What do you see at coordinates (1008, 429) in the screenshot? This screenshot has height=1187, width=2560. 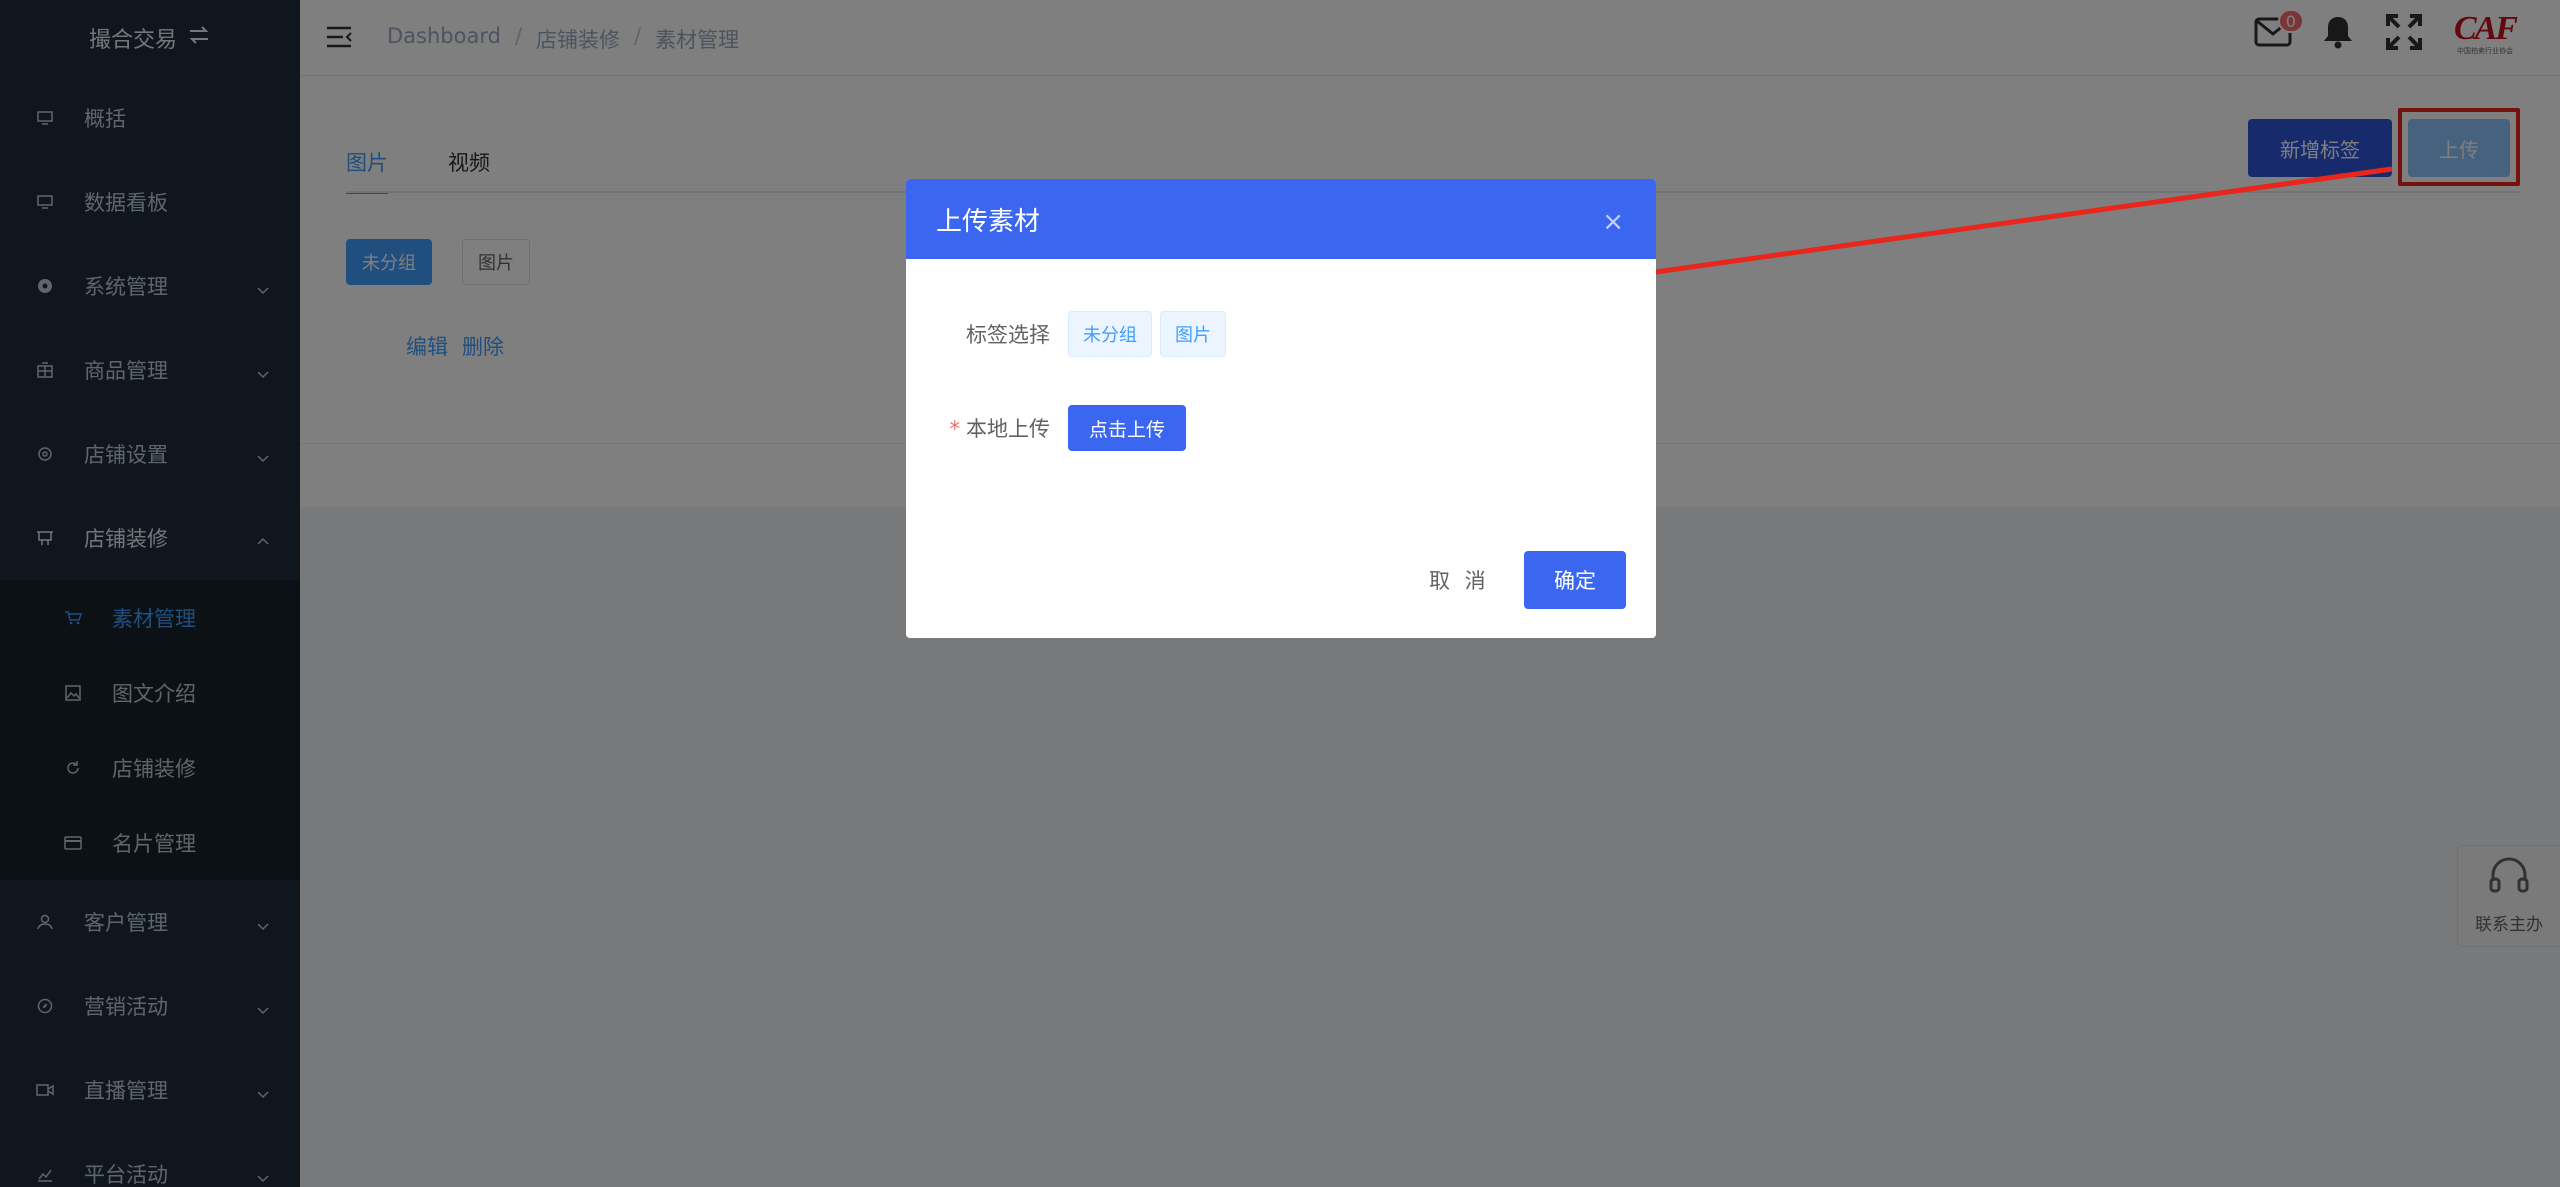 I see `local-upload-text: 本地上传` at bounding box center [1008, 429].